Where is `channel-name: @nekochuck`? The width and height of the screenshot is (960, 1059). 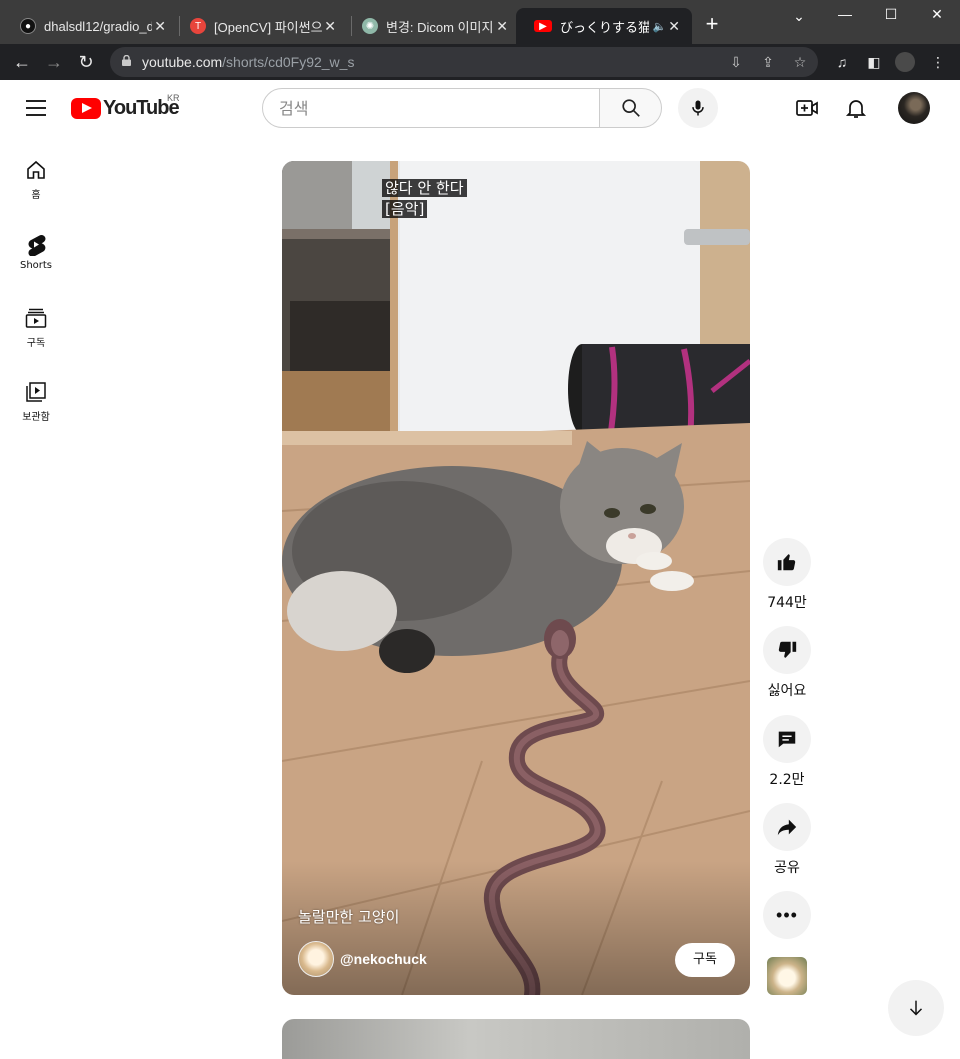
channel-name: @nekochuck is located at coordinates (383, 959).